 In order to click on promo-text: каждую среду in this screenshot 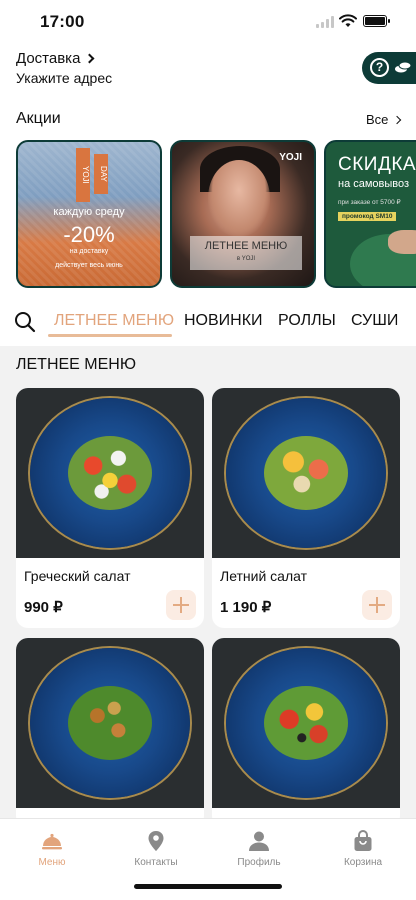, I will do `click(89, 212)`.